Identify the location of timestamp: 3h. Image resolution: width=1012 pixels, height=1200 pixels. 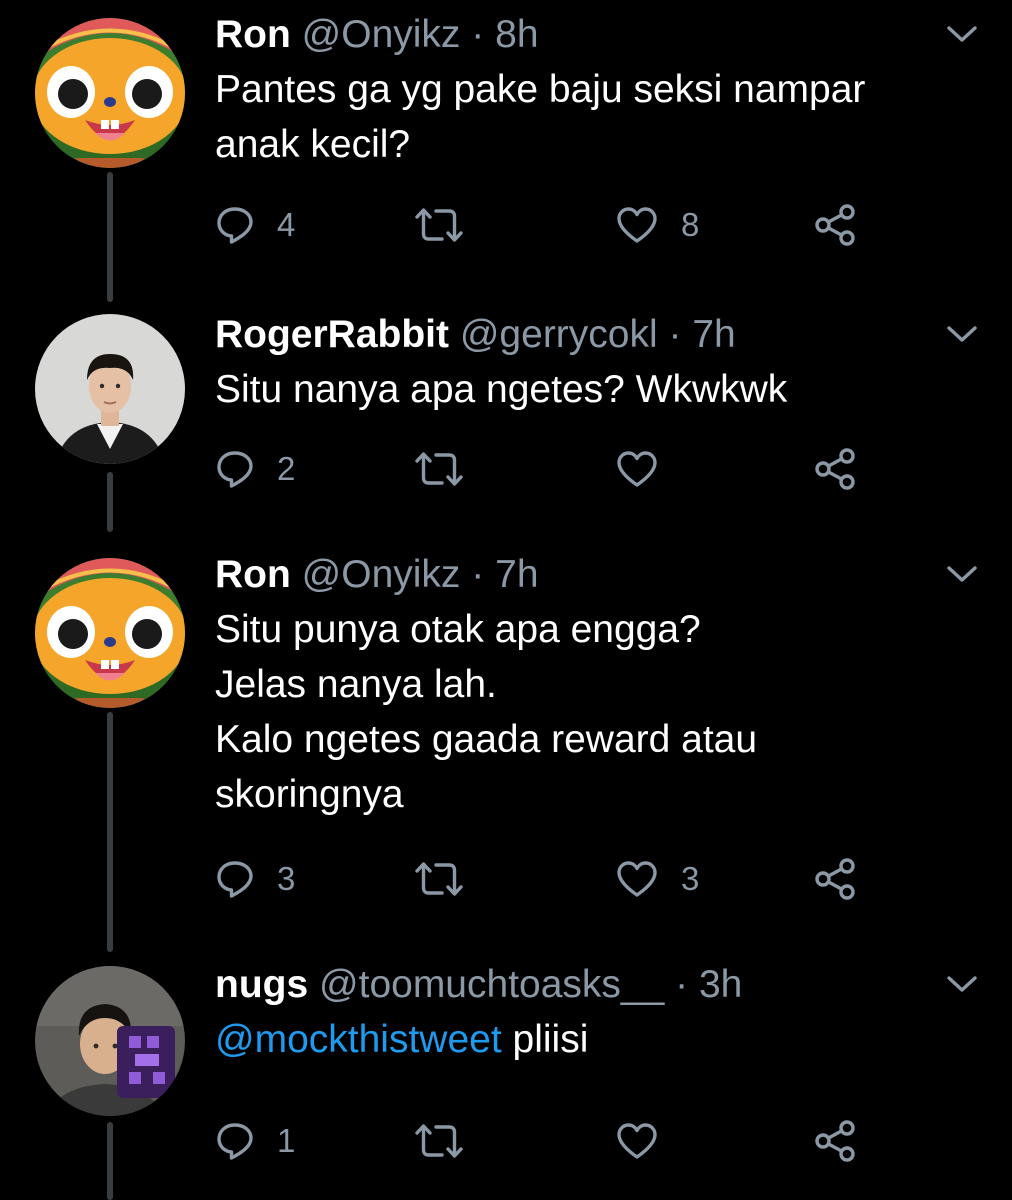
(720, 984).